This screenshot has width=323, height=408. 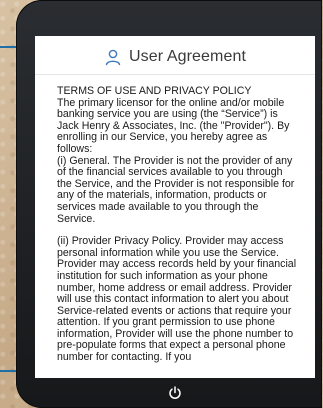 What do you see at coordinates (113, 57) in the screenshot?
I see `user-icon` at bounding box center [113, 57].